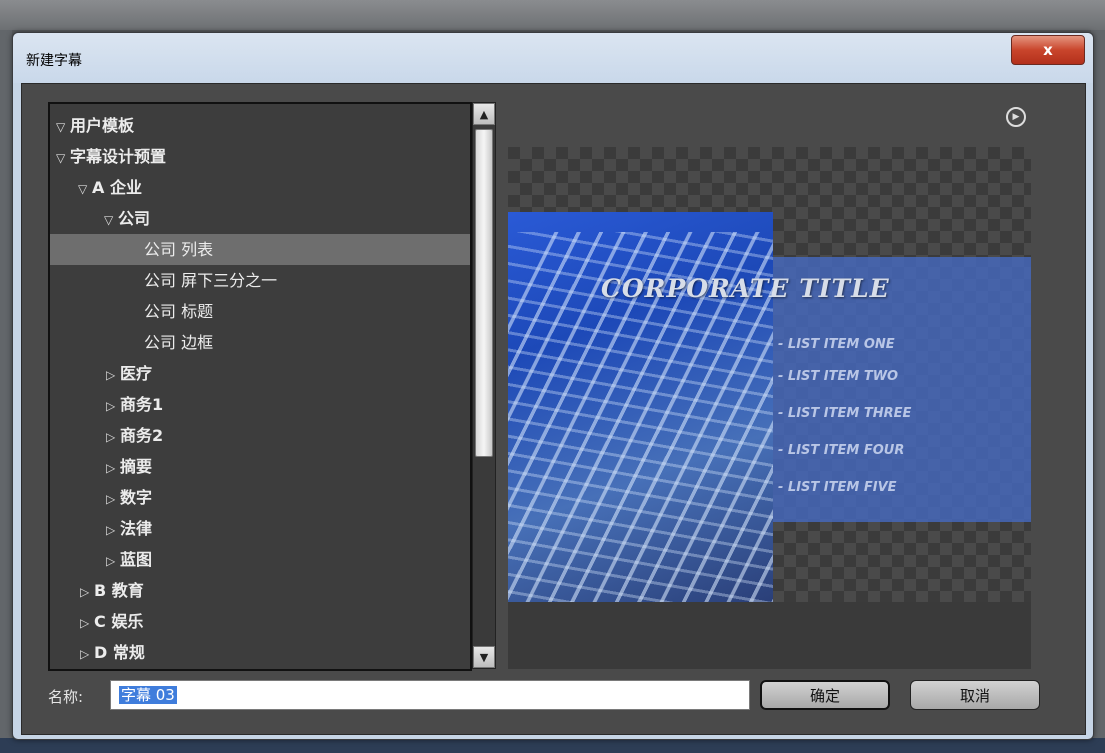 This screenshot has height=753, width=1105. I want to click on close-button: x, so click(1048, 50).